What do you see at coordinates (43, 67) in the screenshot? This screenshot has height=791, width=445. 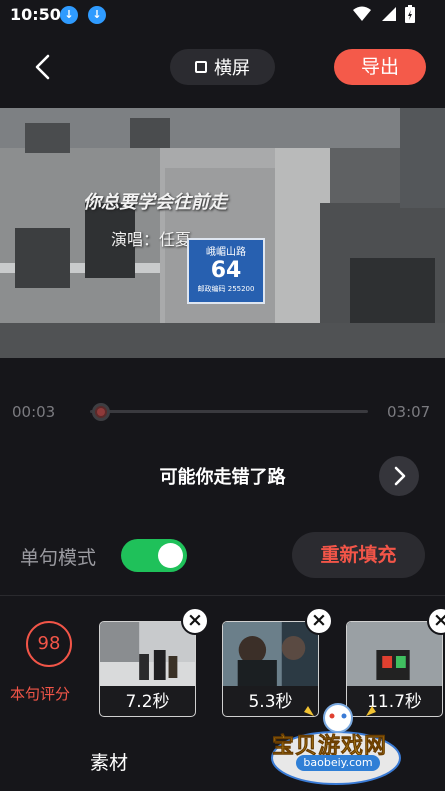 I see `back-icon` at bounding box center [43, 67].